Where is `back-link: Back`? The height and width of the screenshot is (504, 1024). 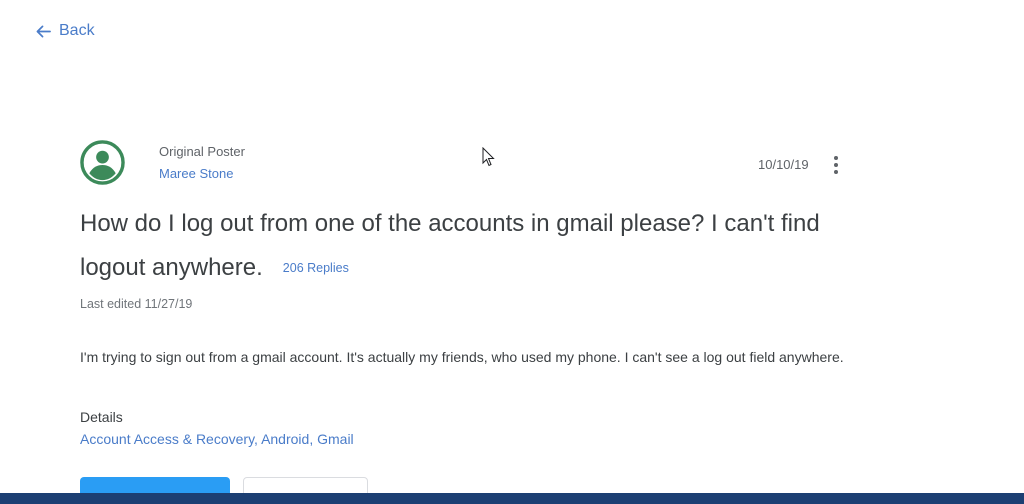
back-link: Back is located at coordinates (65, 31).